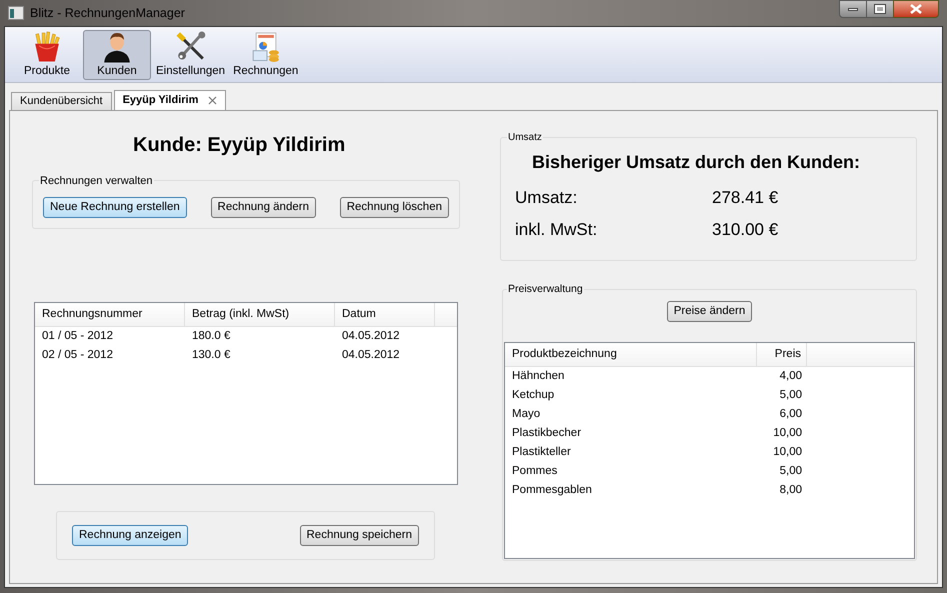 The height and width of the screenshot is (593, 947). I want to click on table-cell-text: 6,00, so click(790, 414).